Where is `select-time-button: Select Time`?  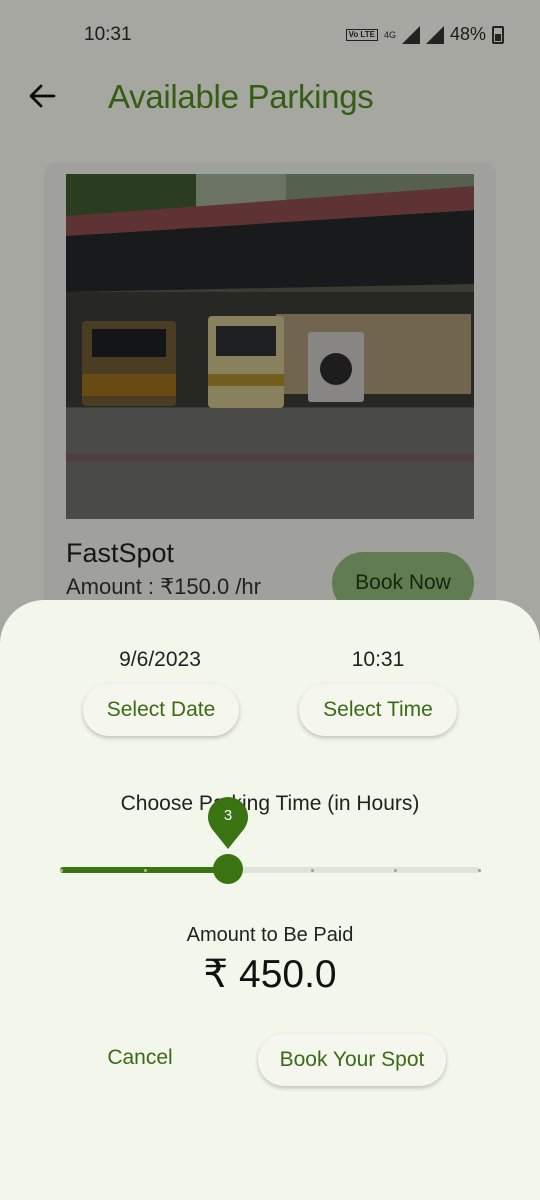 select-time-button: Select Time is located at coordinates (378, 710).